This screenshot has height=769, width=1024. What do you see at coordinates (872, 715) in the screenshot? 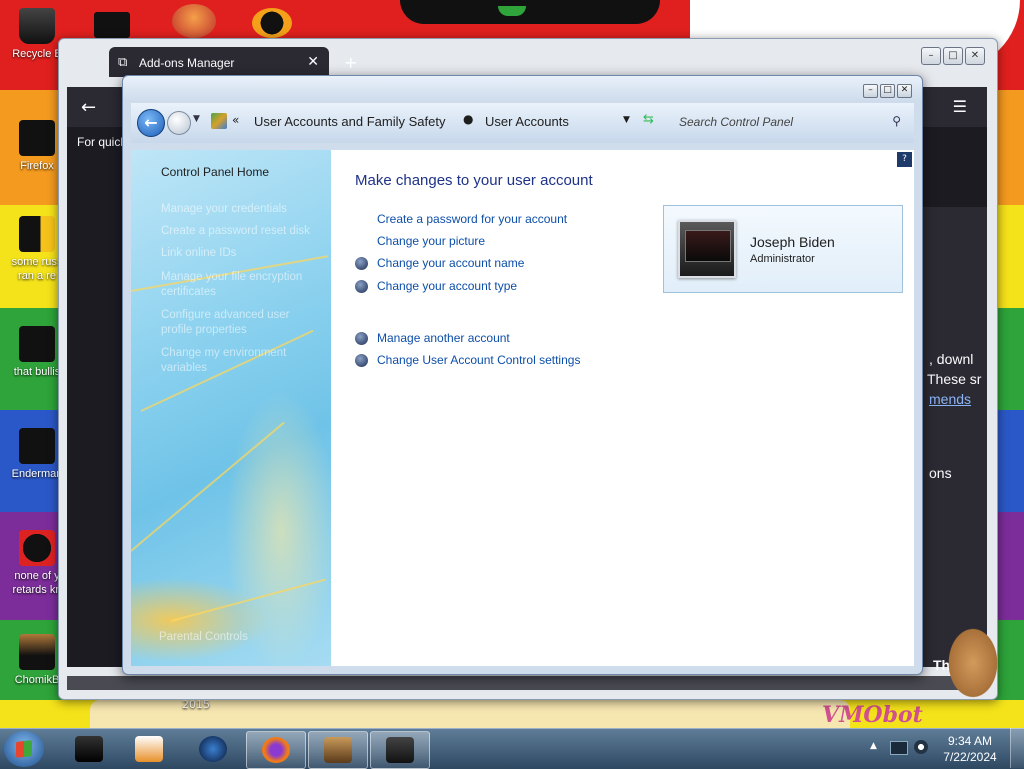
I see `desktop-watermark: VMObot` at bounding box center [872, 715].